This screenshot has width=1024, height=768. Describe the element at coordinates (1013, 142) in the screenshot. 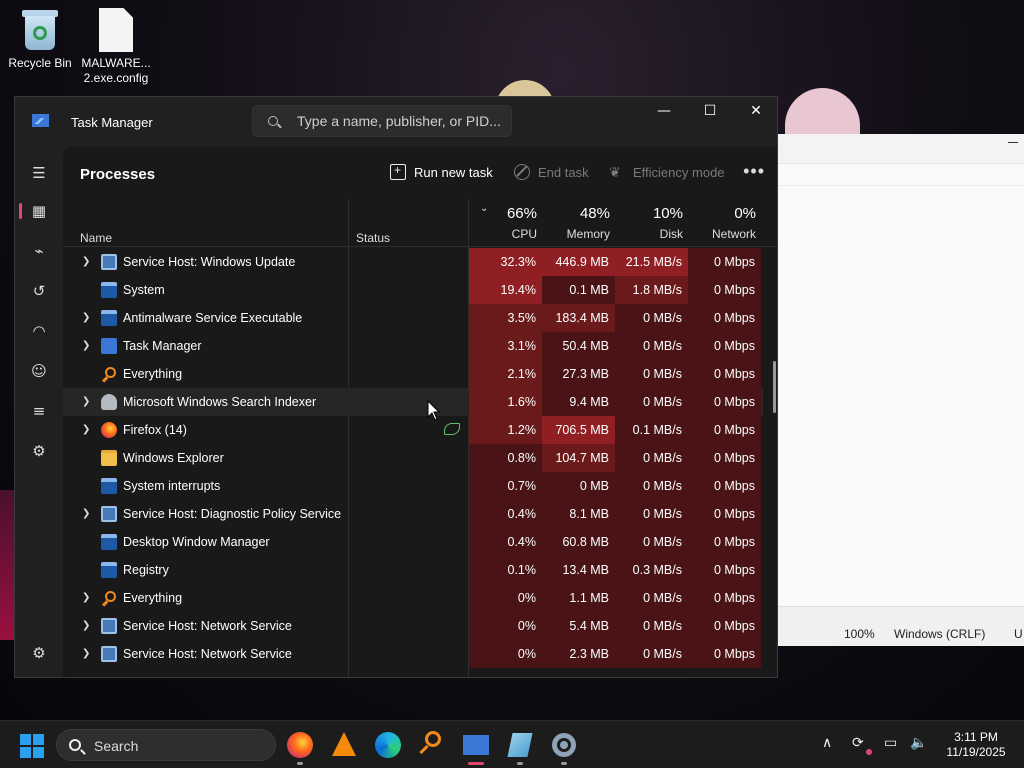

I see `minimize-icon` at that location.